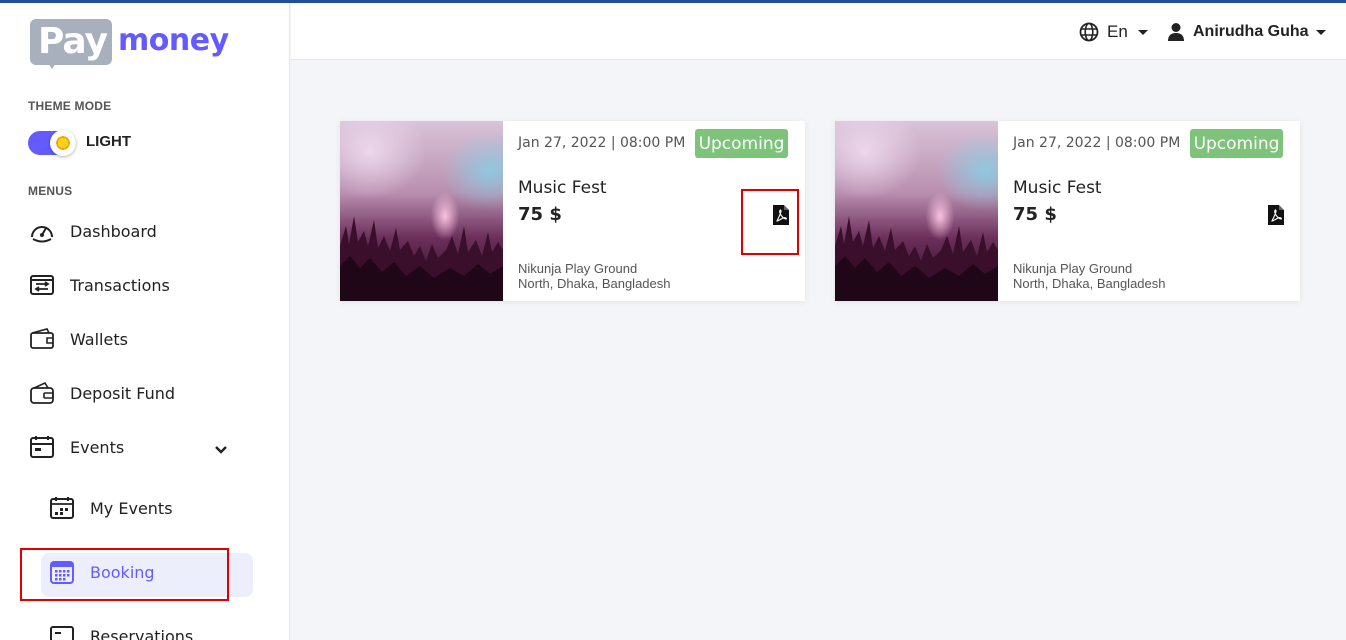 The height and width of the screenshot is (640, 1346). What do you see at coordinates (173, 40) in the screenshot?
I see `logo-money-text: money` at bounding box center [173, 40].